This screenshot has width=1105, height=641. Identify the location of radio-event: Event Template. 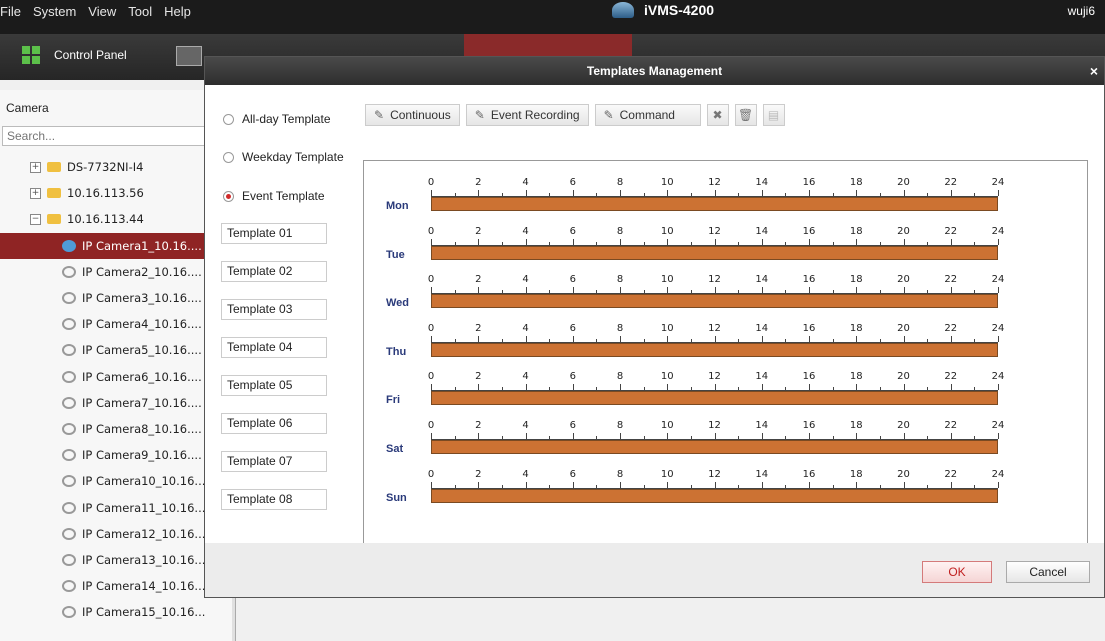
(274, 196).